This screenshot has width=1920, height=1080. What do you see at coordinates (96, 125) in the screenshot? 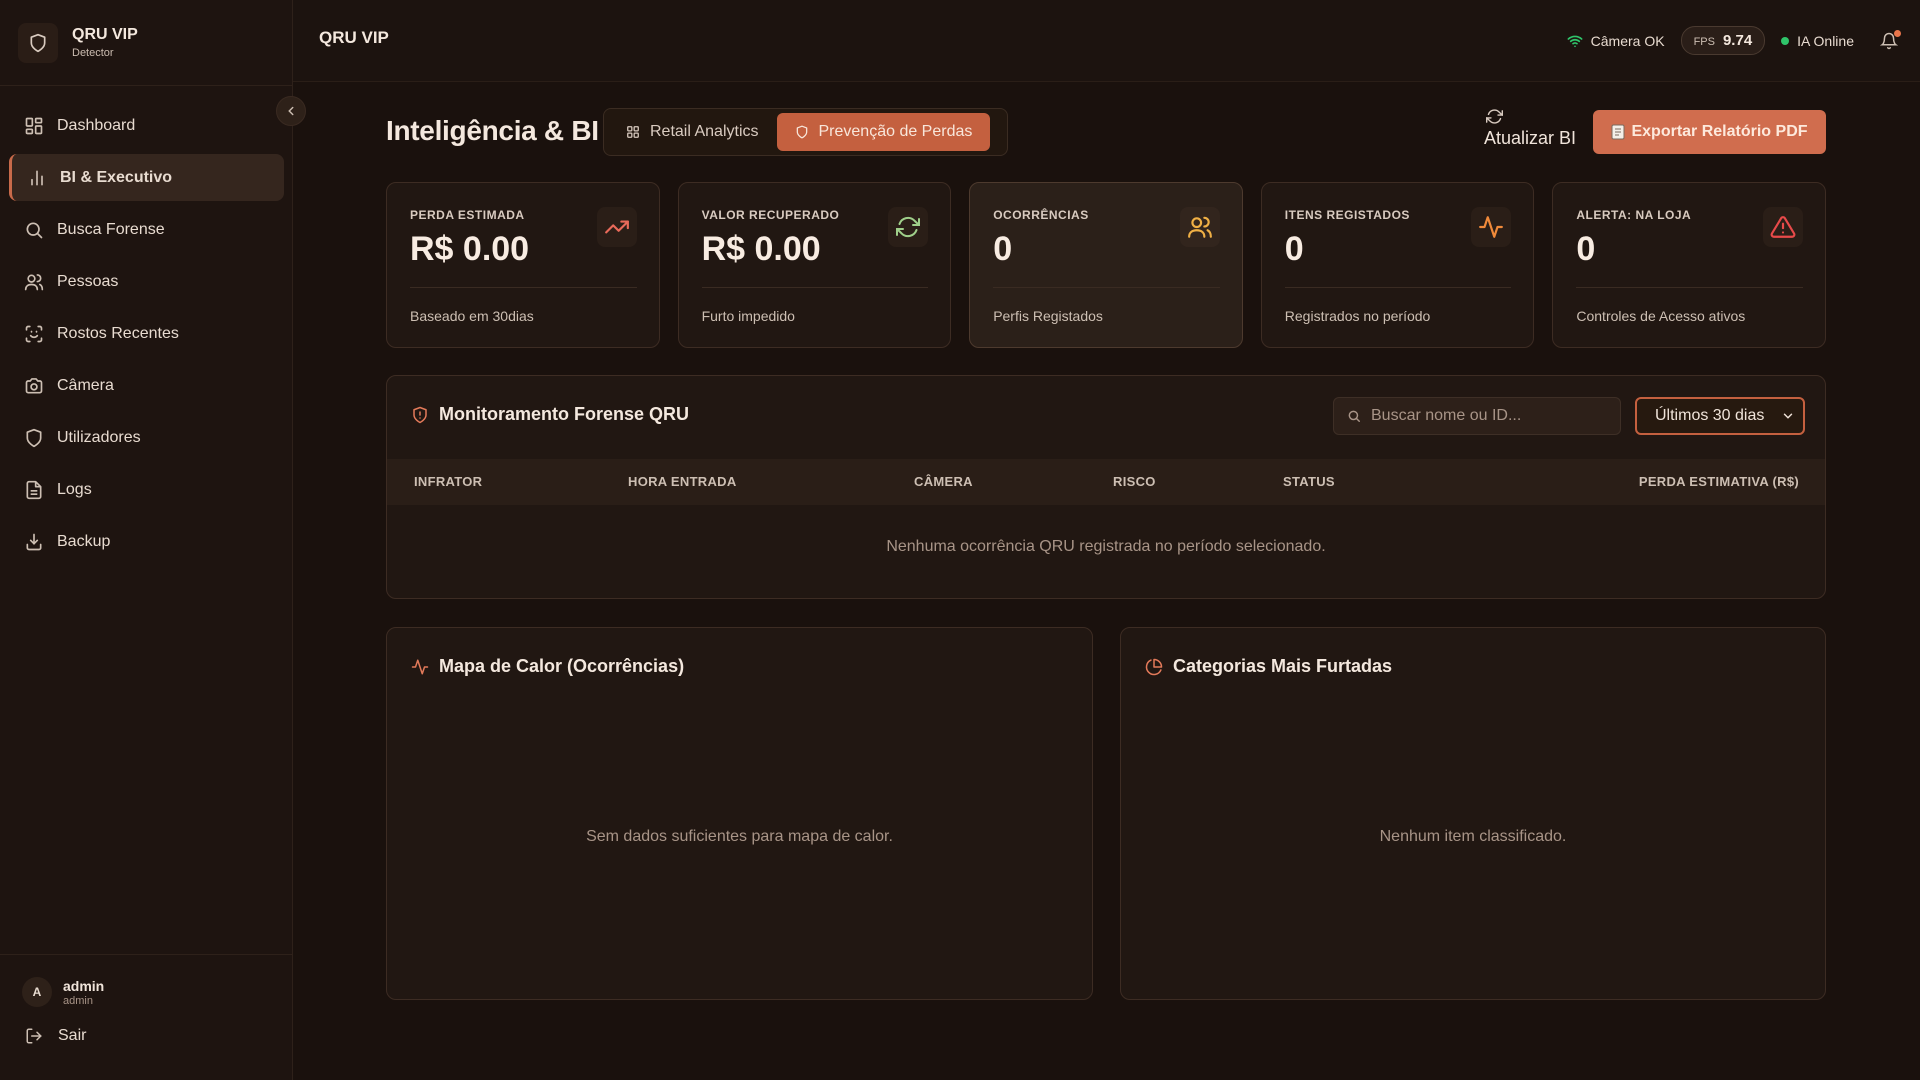
I see `sidebar-item-label: Dashboard` at bounding box center [96, 125].